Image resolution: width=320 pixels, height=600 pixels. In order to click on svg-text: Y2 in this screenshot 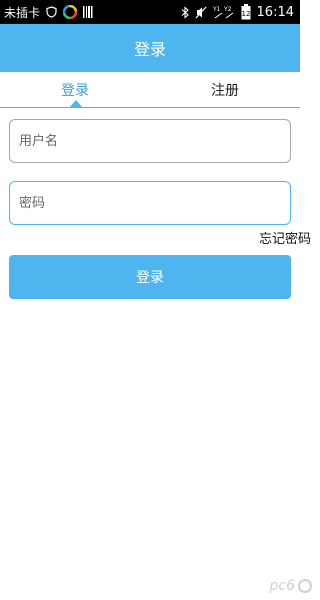, I will do `click(227, 9)`.